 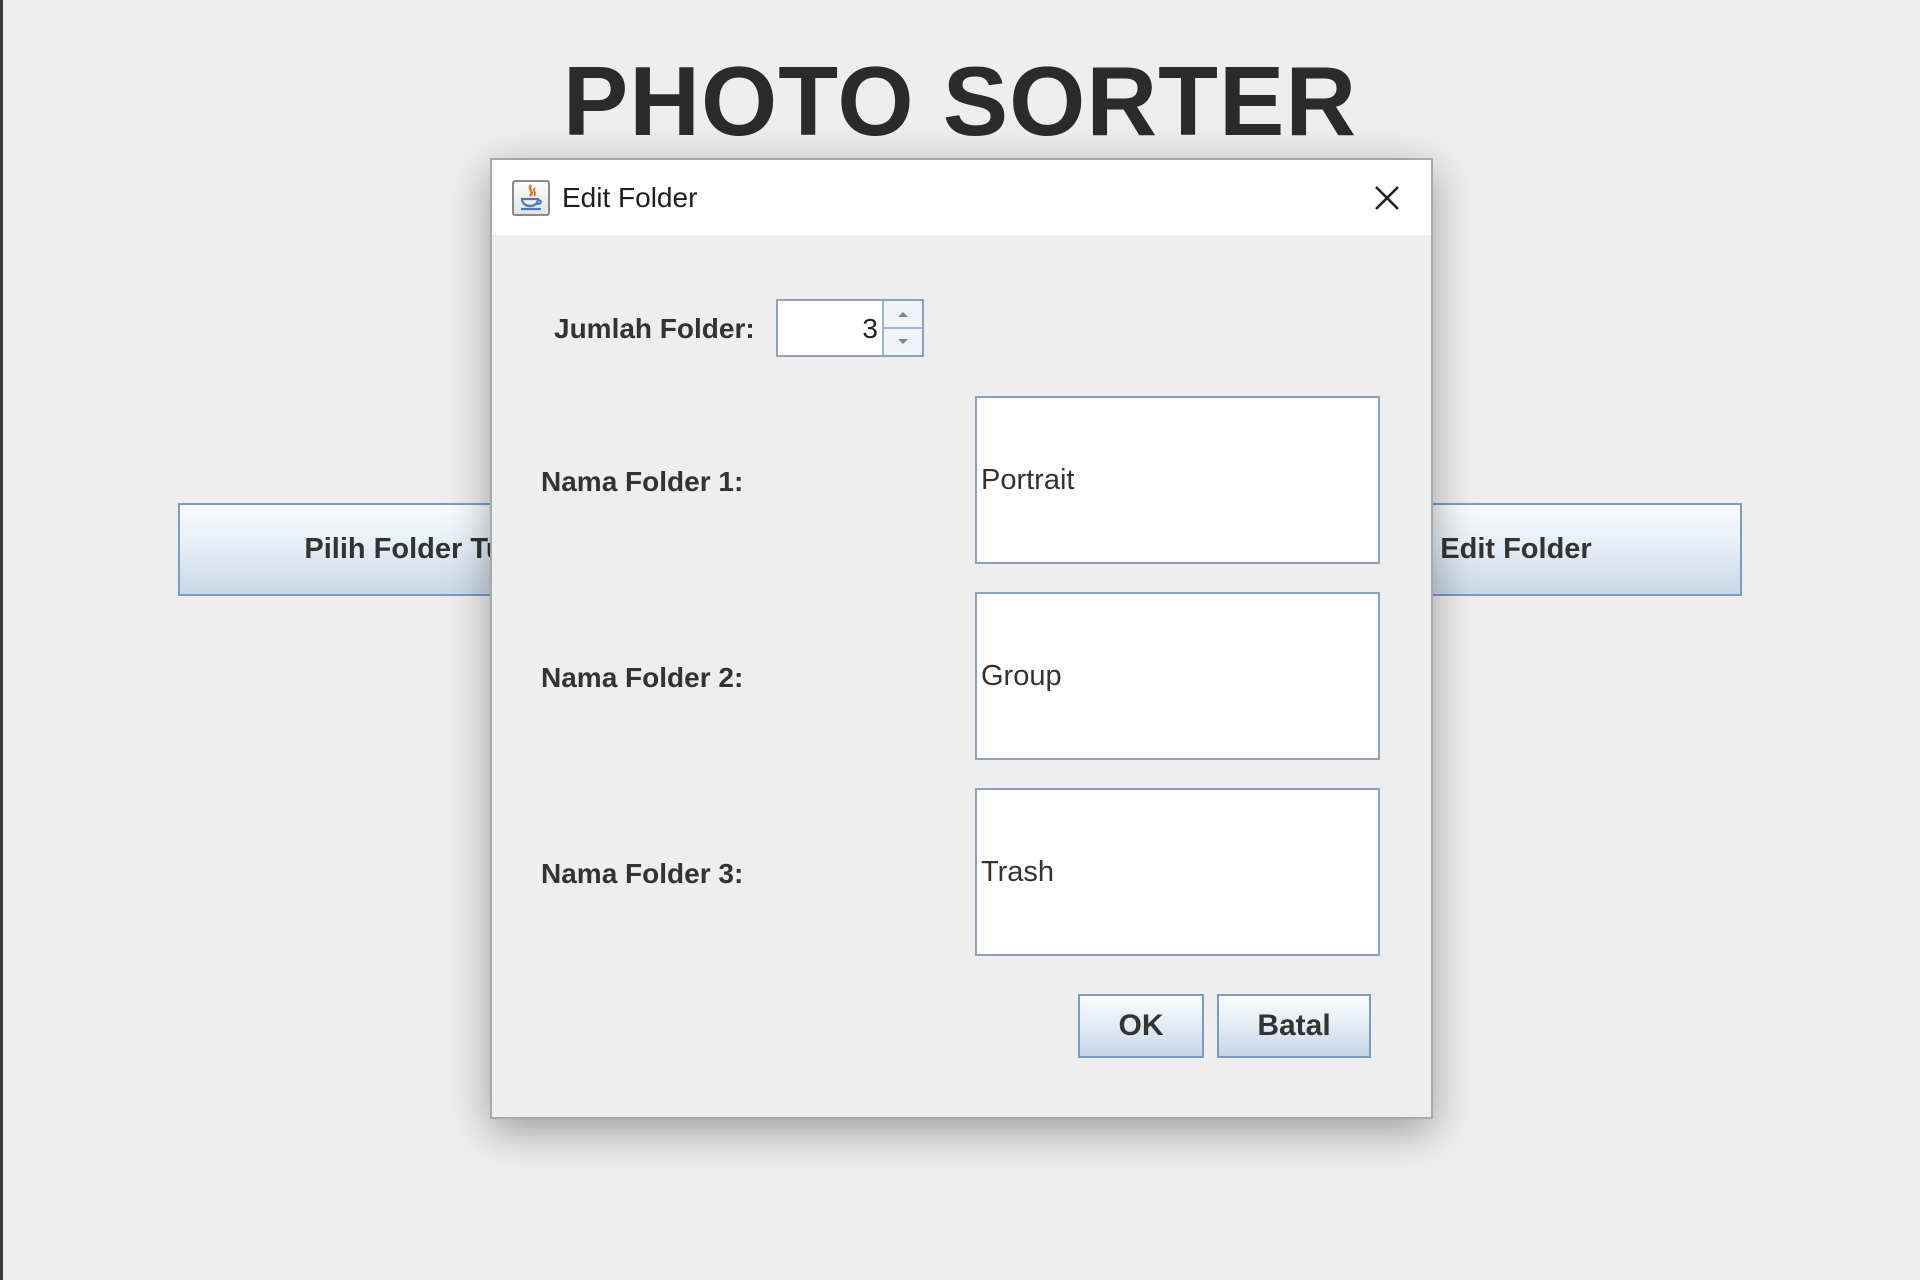 I want to click on java-icon, so click(x=531, y=198).